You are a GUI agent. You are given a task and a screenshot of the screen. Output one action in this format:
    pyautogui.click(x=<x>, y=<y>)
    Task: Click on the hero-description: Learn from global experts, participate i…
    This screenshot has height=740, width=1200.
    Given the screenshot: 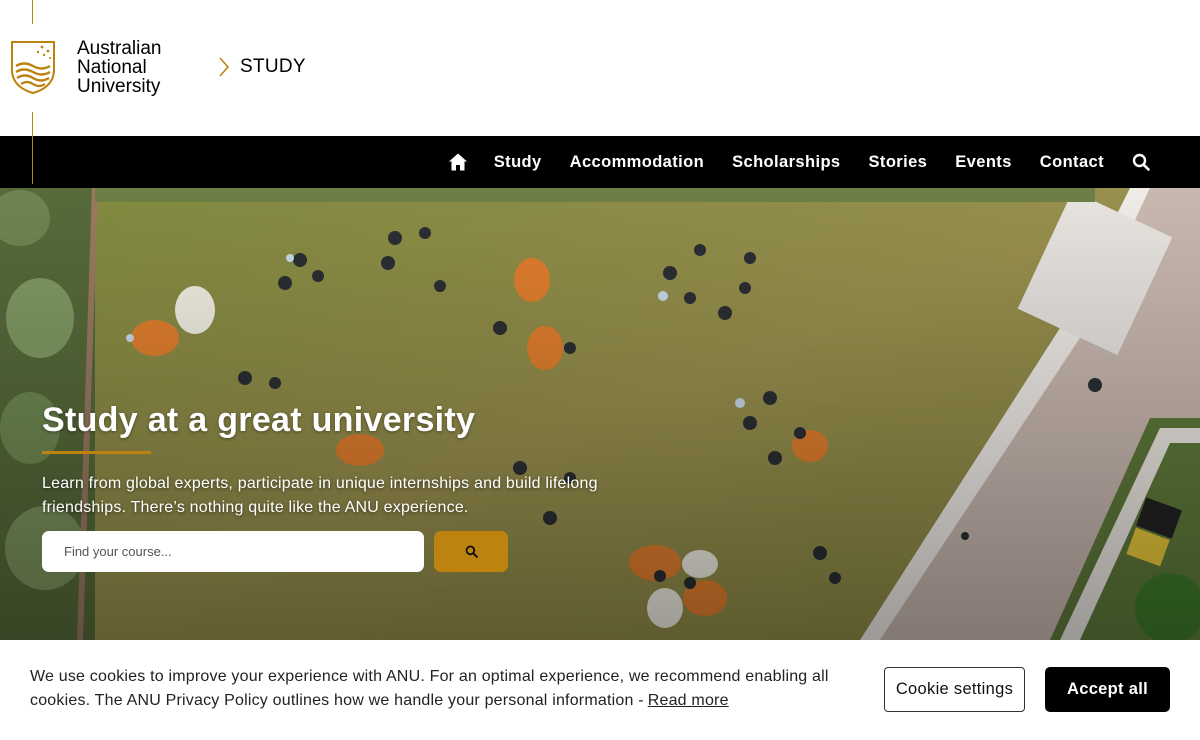 What is the action you would take?
    pyautogui.click(x=320, y=495)
    